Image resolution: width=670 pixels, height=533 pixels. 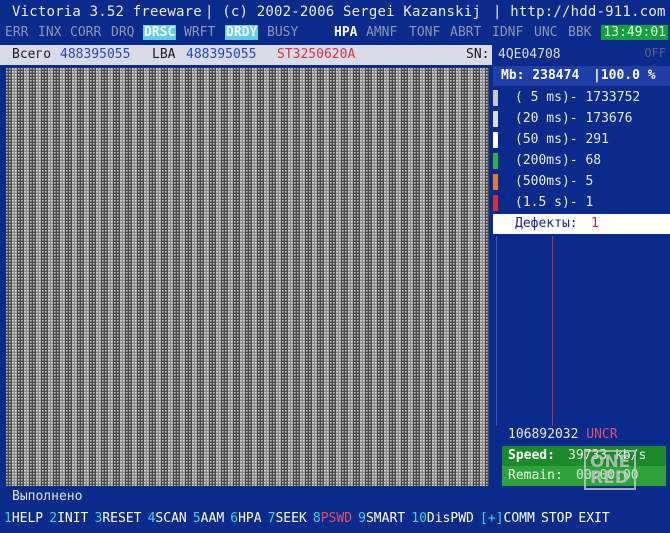 What do you see at coordinates (554, 202) in the screenshot?
I see `timing-label: (1.5 s)- 1` at bounding box center [554, 202].